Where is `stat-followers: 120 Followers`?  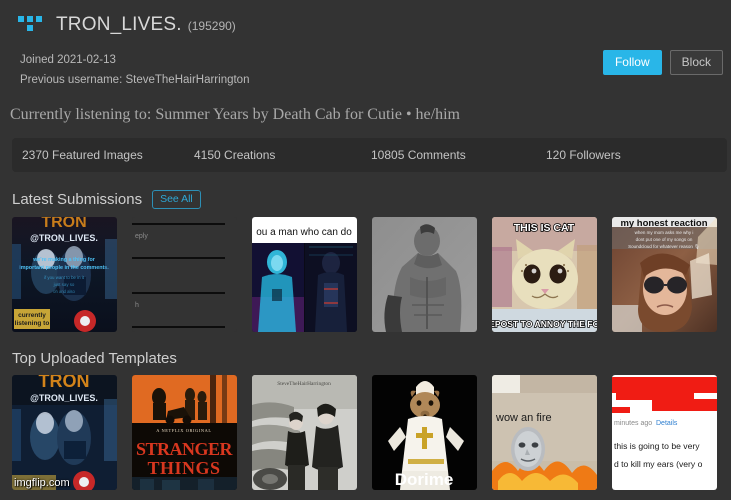 stat-followers: 120 Followers is located at coordinates (583, 155).